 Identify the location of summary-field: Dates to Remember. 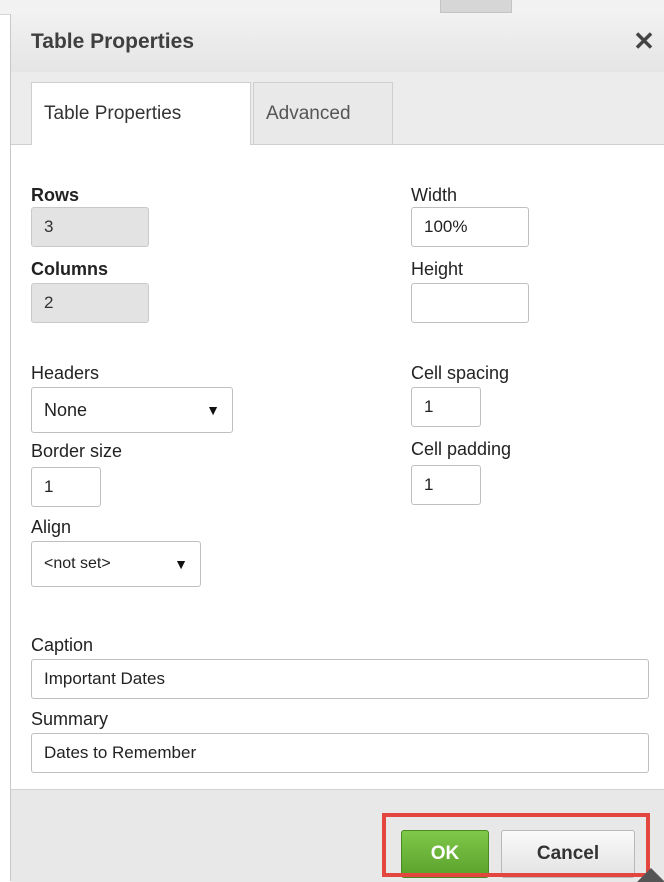
(340, 753).